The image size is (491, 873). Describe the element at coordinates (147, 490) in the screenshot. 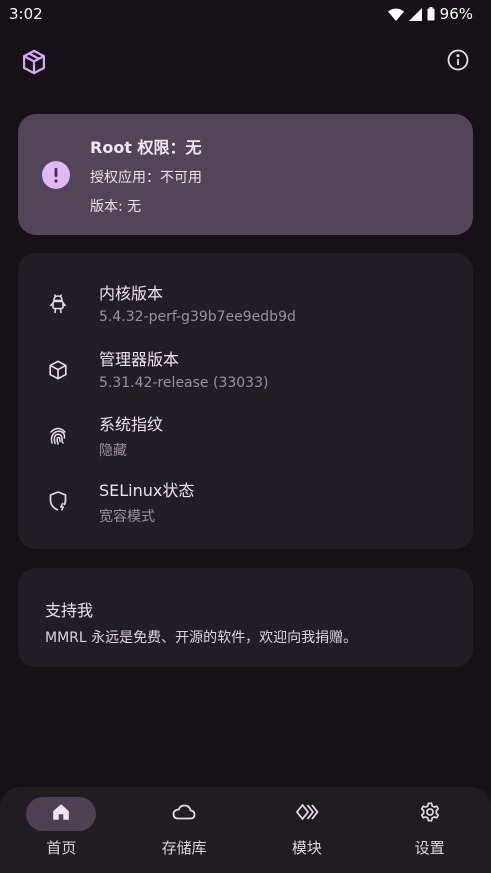

I see `selinux-status-title: SELinux状态` at that location.